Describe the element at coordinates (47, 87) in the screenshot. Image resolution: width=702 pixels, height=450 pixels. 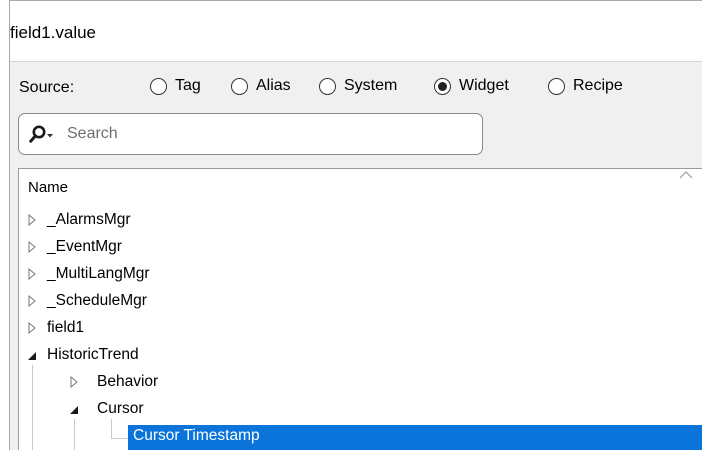
I see `source-label: Source:` at that location.